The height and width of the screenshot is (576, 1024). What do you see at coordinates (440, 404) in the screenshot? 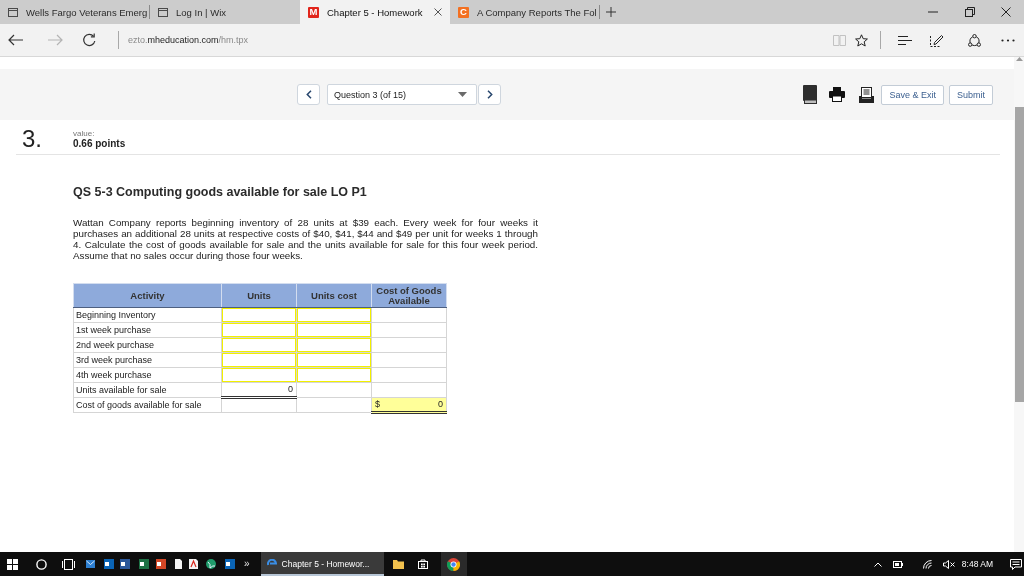
I see `total-value: 0` at bounding box center [440, 404].